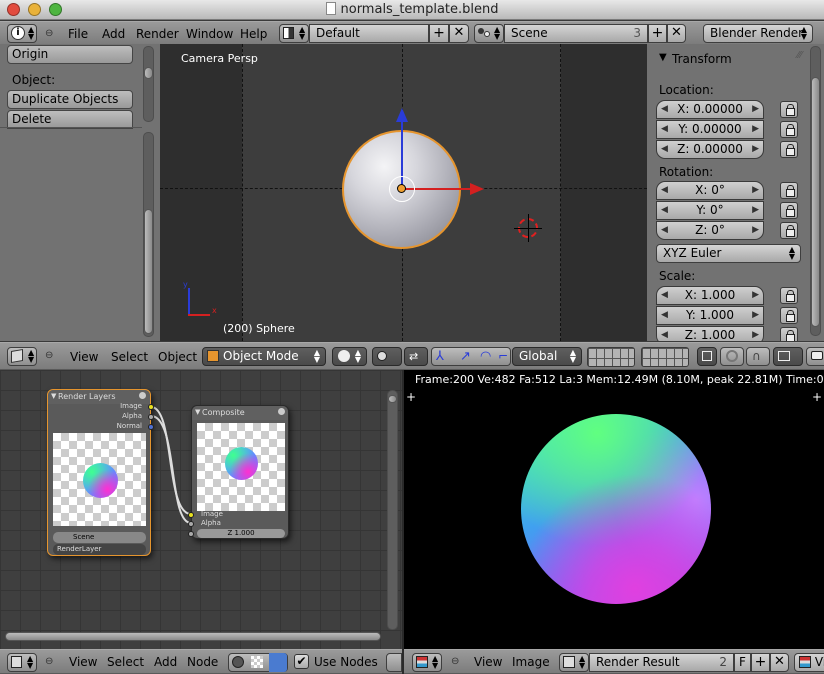 This screenshot has height=674, width=824. Describe the element at coordinates (789, 210) in the screenshot. I see `lock-rotation-y-icon` at that location.